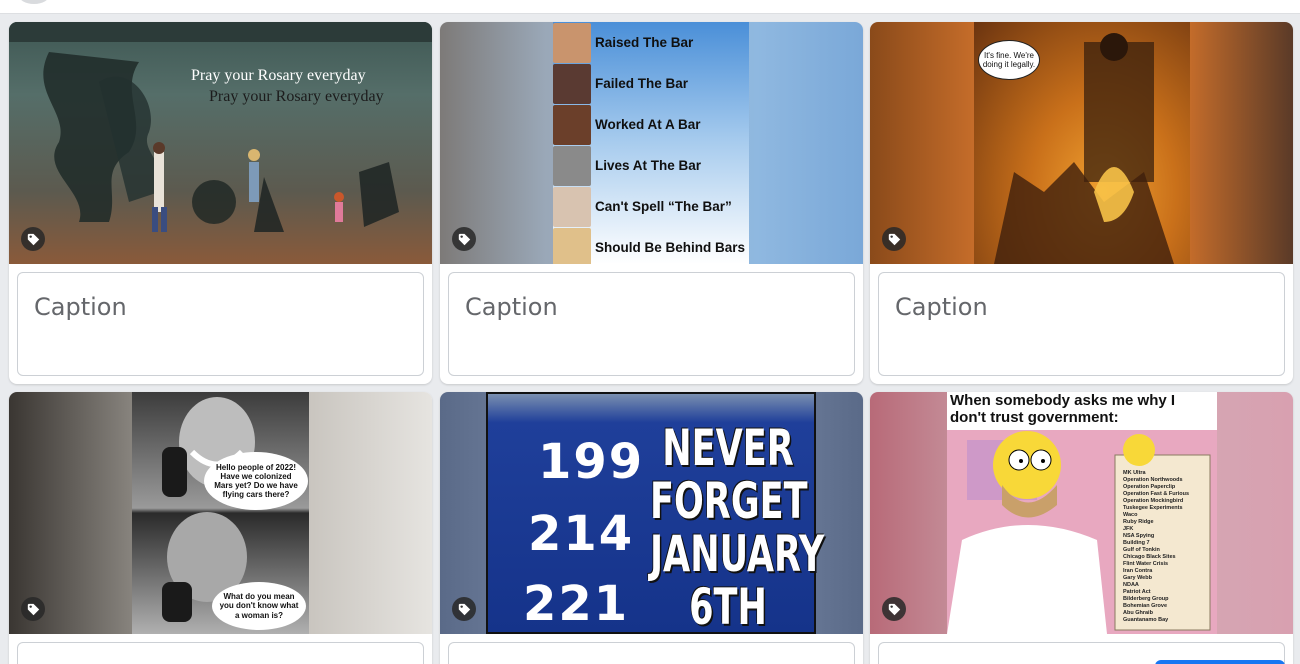 The image size is (1300, 664). What do you see at coordinates (1146, 599) in the screenshot?
I see `scroll-item: Bilderberg Group` at bounding box center [1146, 599].